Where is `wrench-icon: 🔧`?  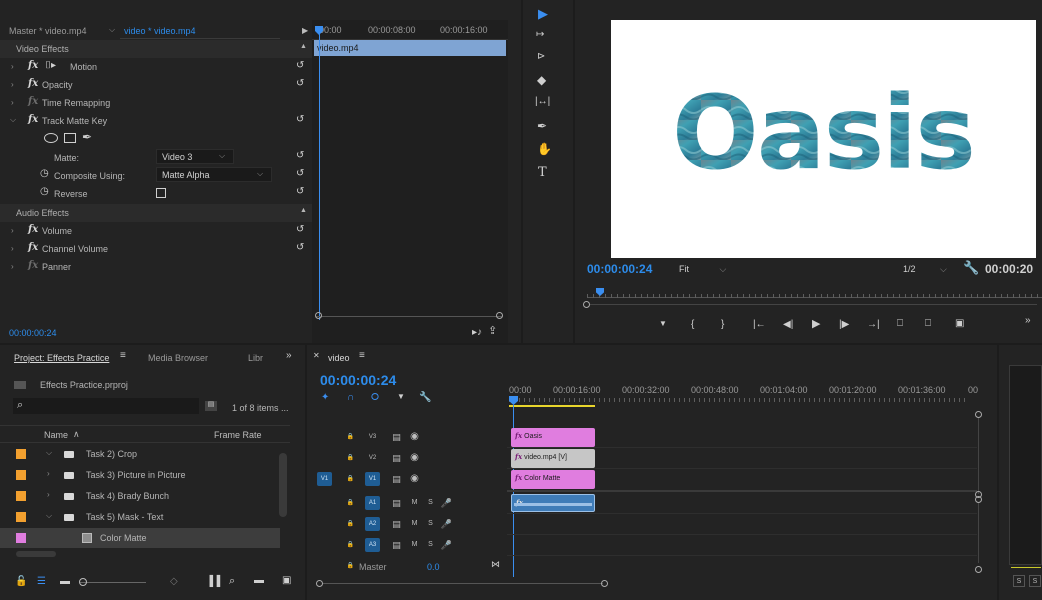 wrench-icon: 🔧 is located at coordinates (425, 398).